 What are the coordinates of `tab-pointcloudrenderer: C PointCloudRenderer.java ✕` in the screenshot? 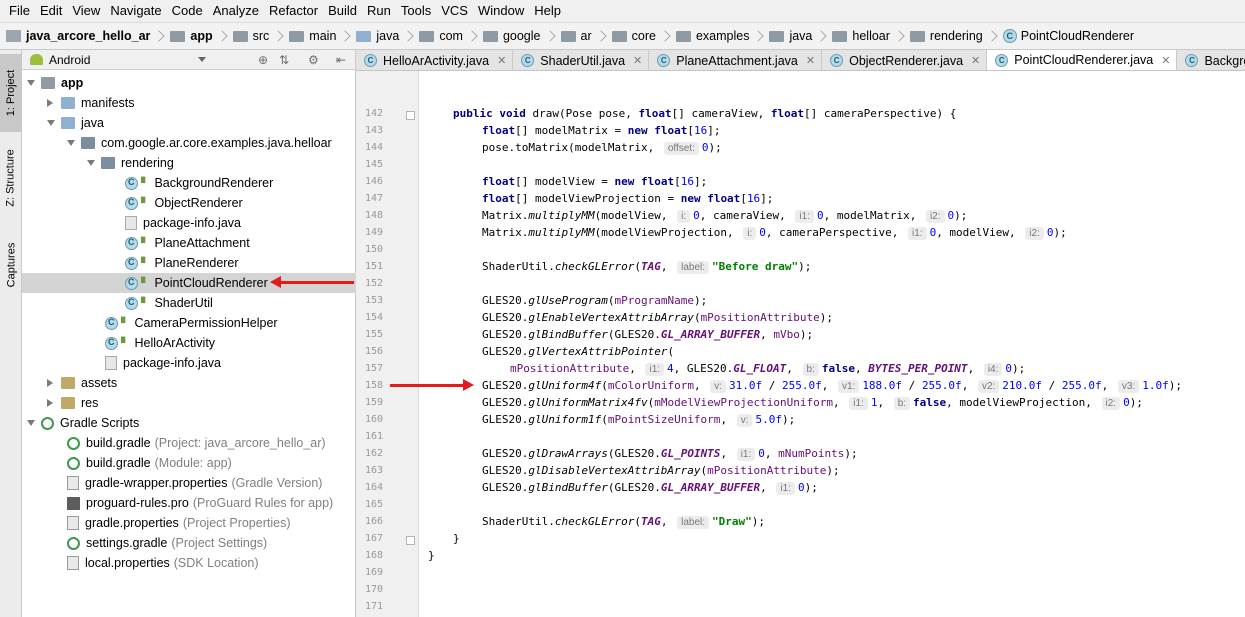 It's located at (1082, 60).